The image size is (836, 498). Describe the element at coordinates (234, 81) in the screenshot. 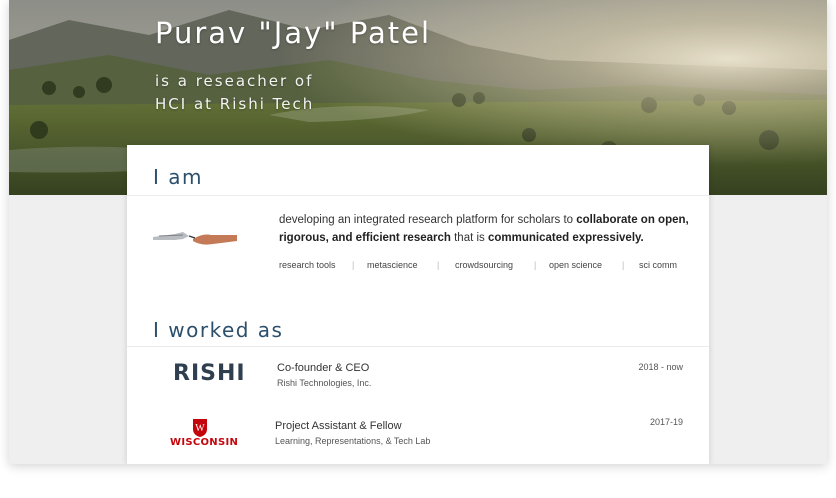

I see `hero-subtitle-line1: is a reseacher of` at that location.